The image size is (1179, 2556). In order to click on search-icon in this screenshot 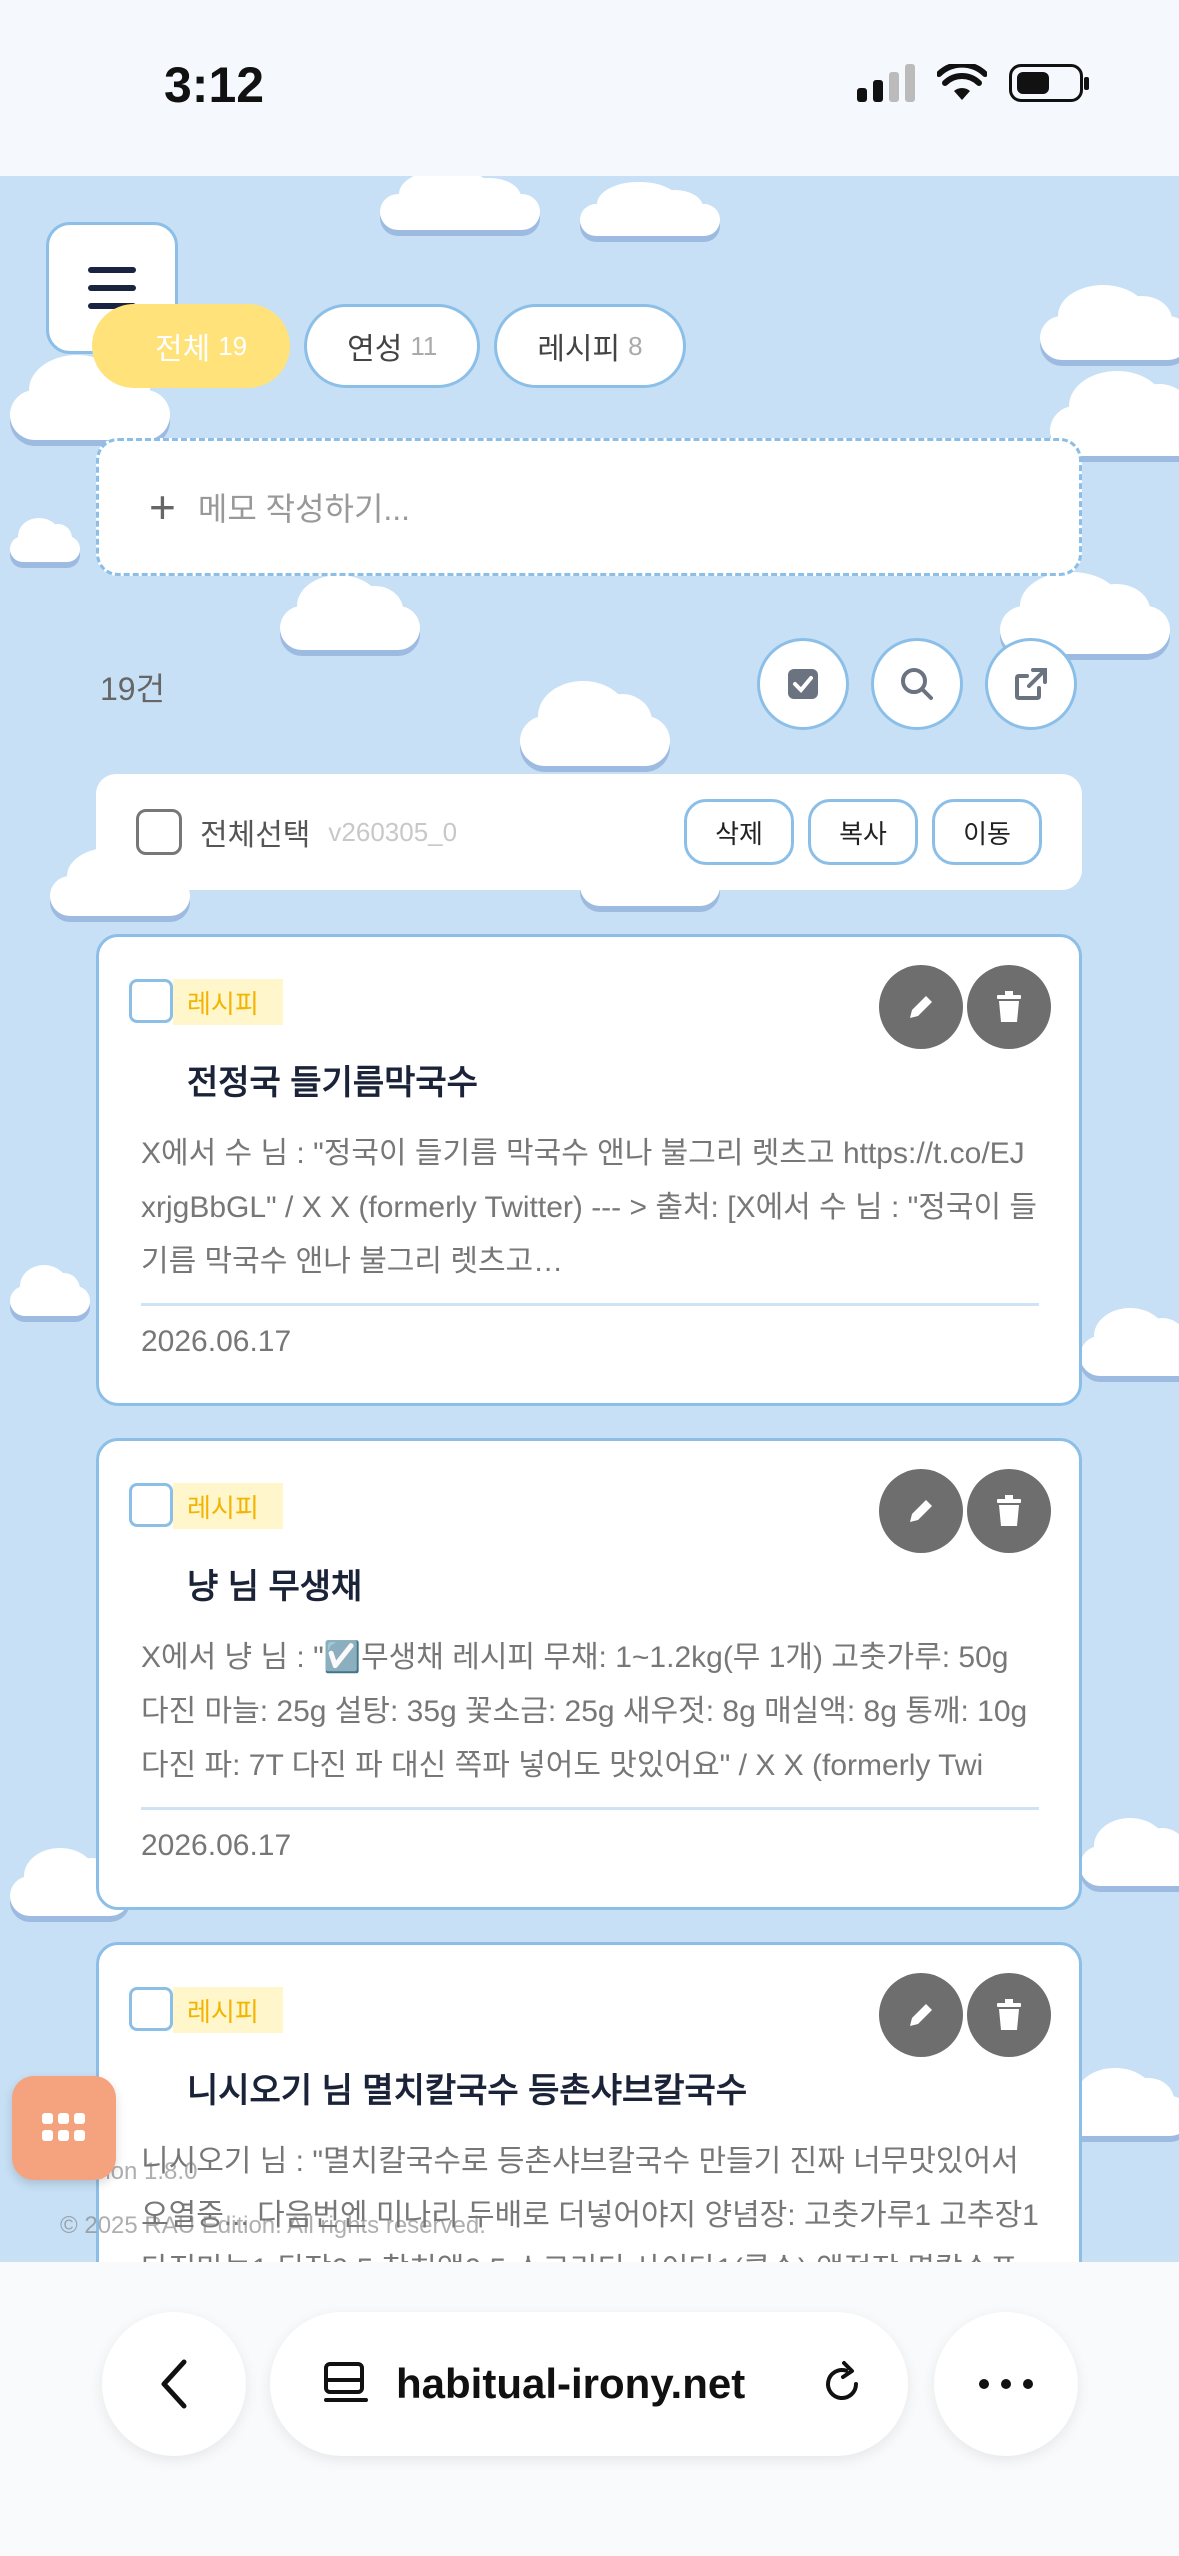, I will do `click(917, 684)`.